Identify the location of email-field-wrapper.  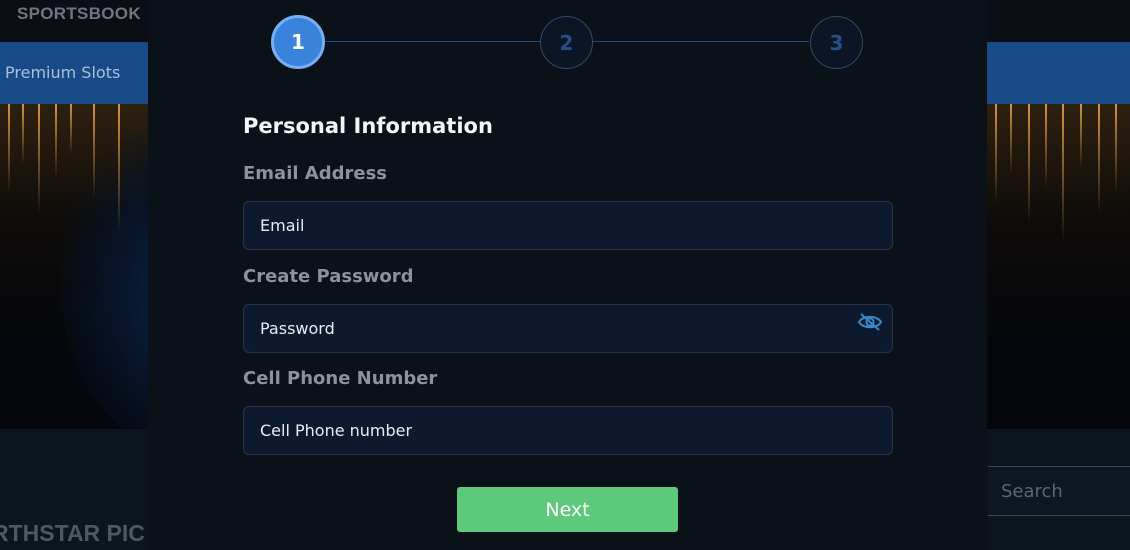
(568, 225).